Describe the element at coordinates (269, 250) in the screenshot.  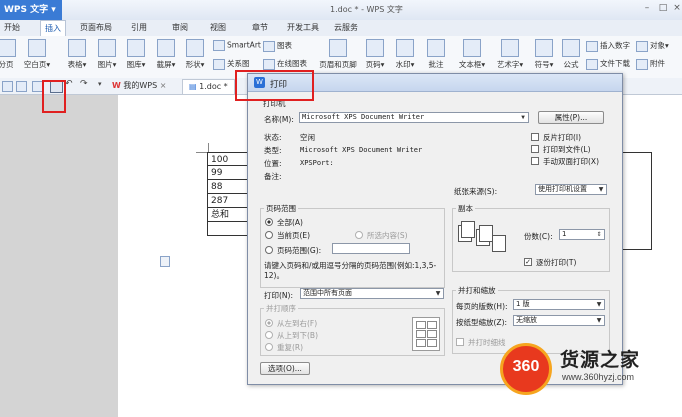
I see `page-range-radio` at that location.